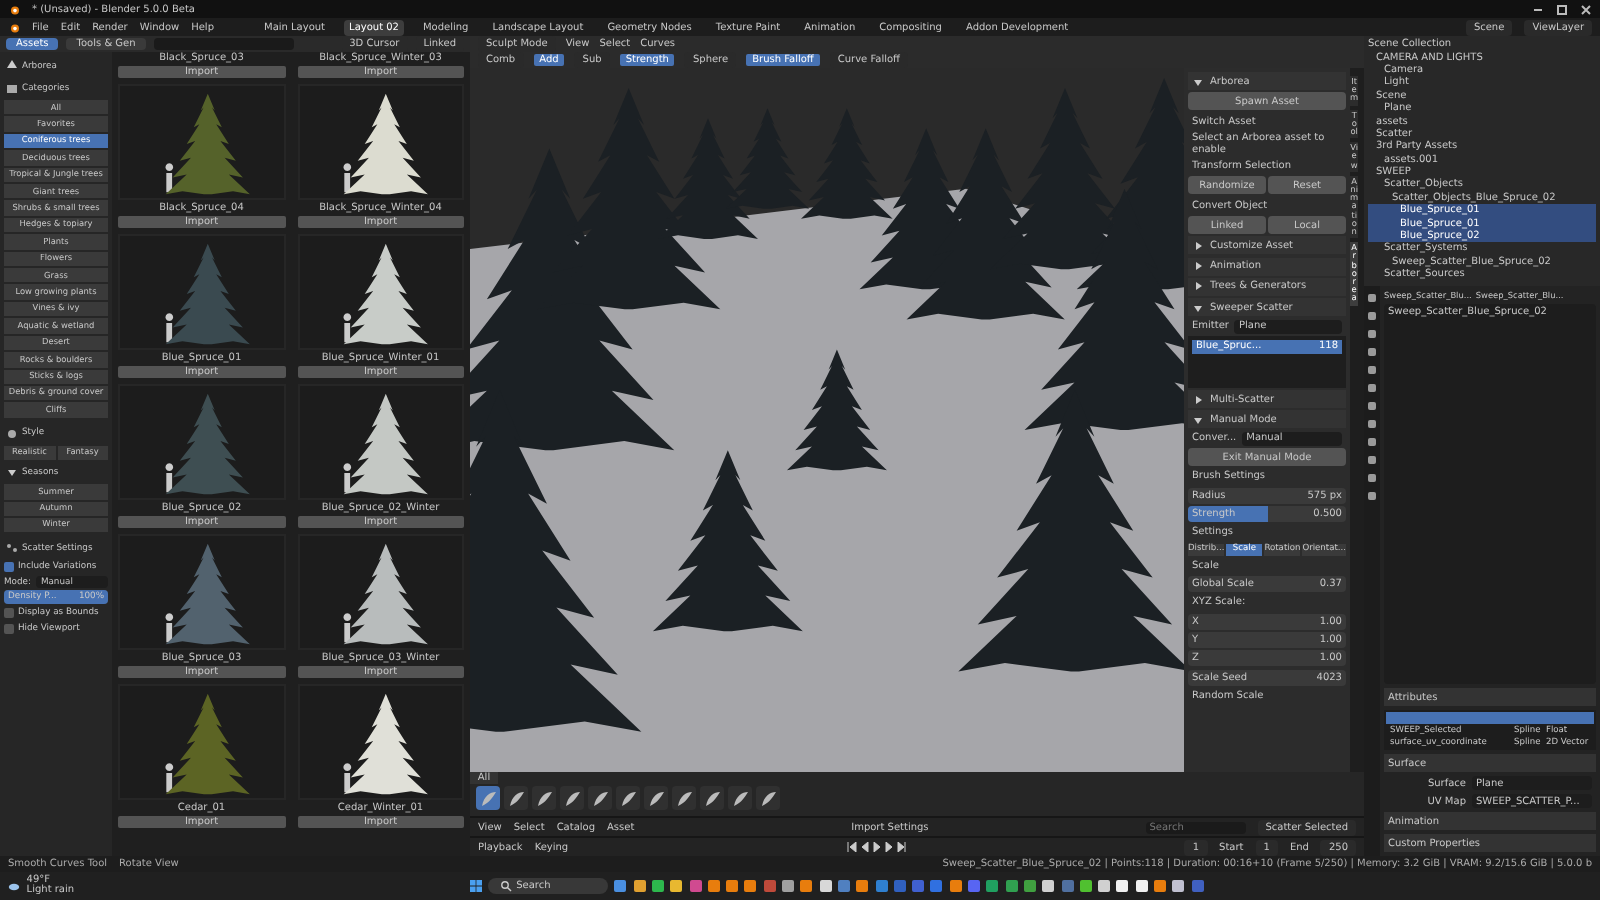  What do you see at coordinates (1538, 9) in the screenshot?
I see `minimize-icon` at bounding box center [1538, 9].